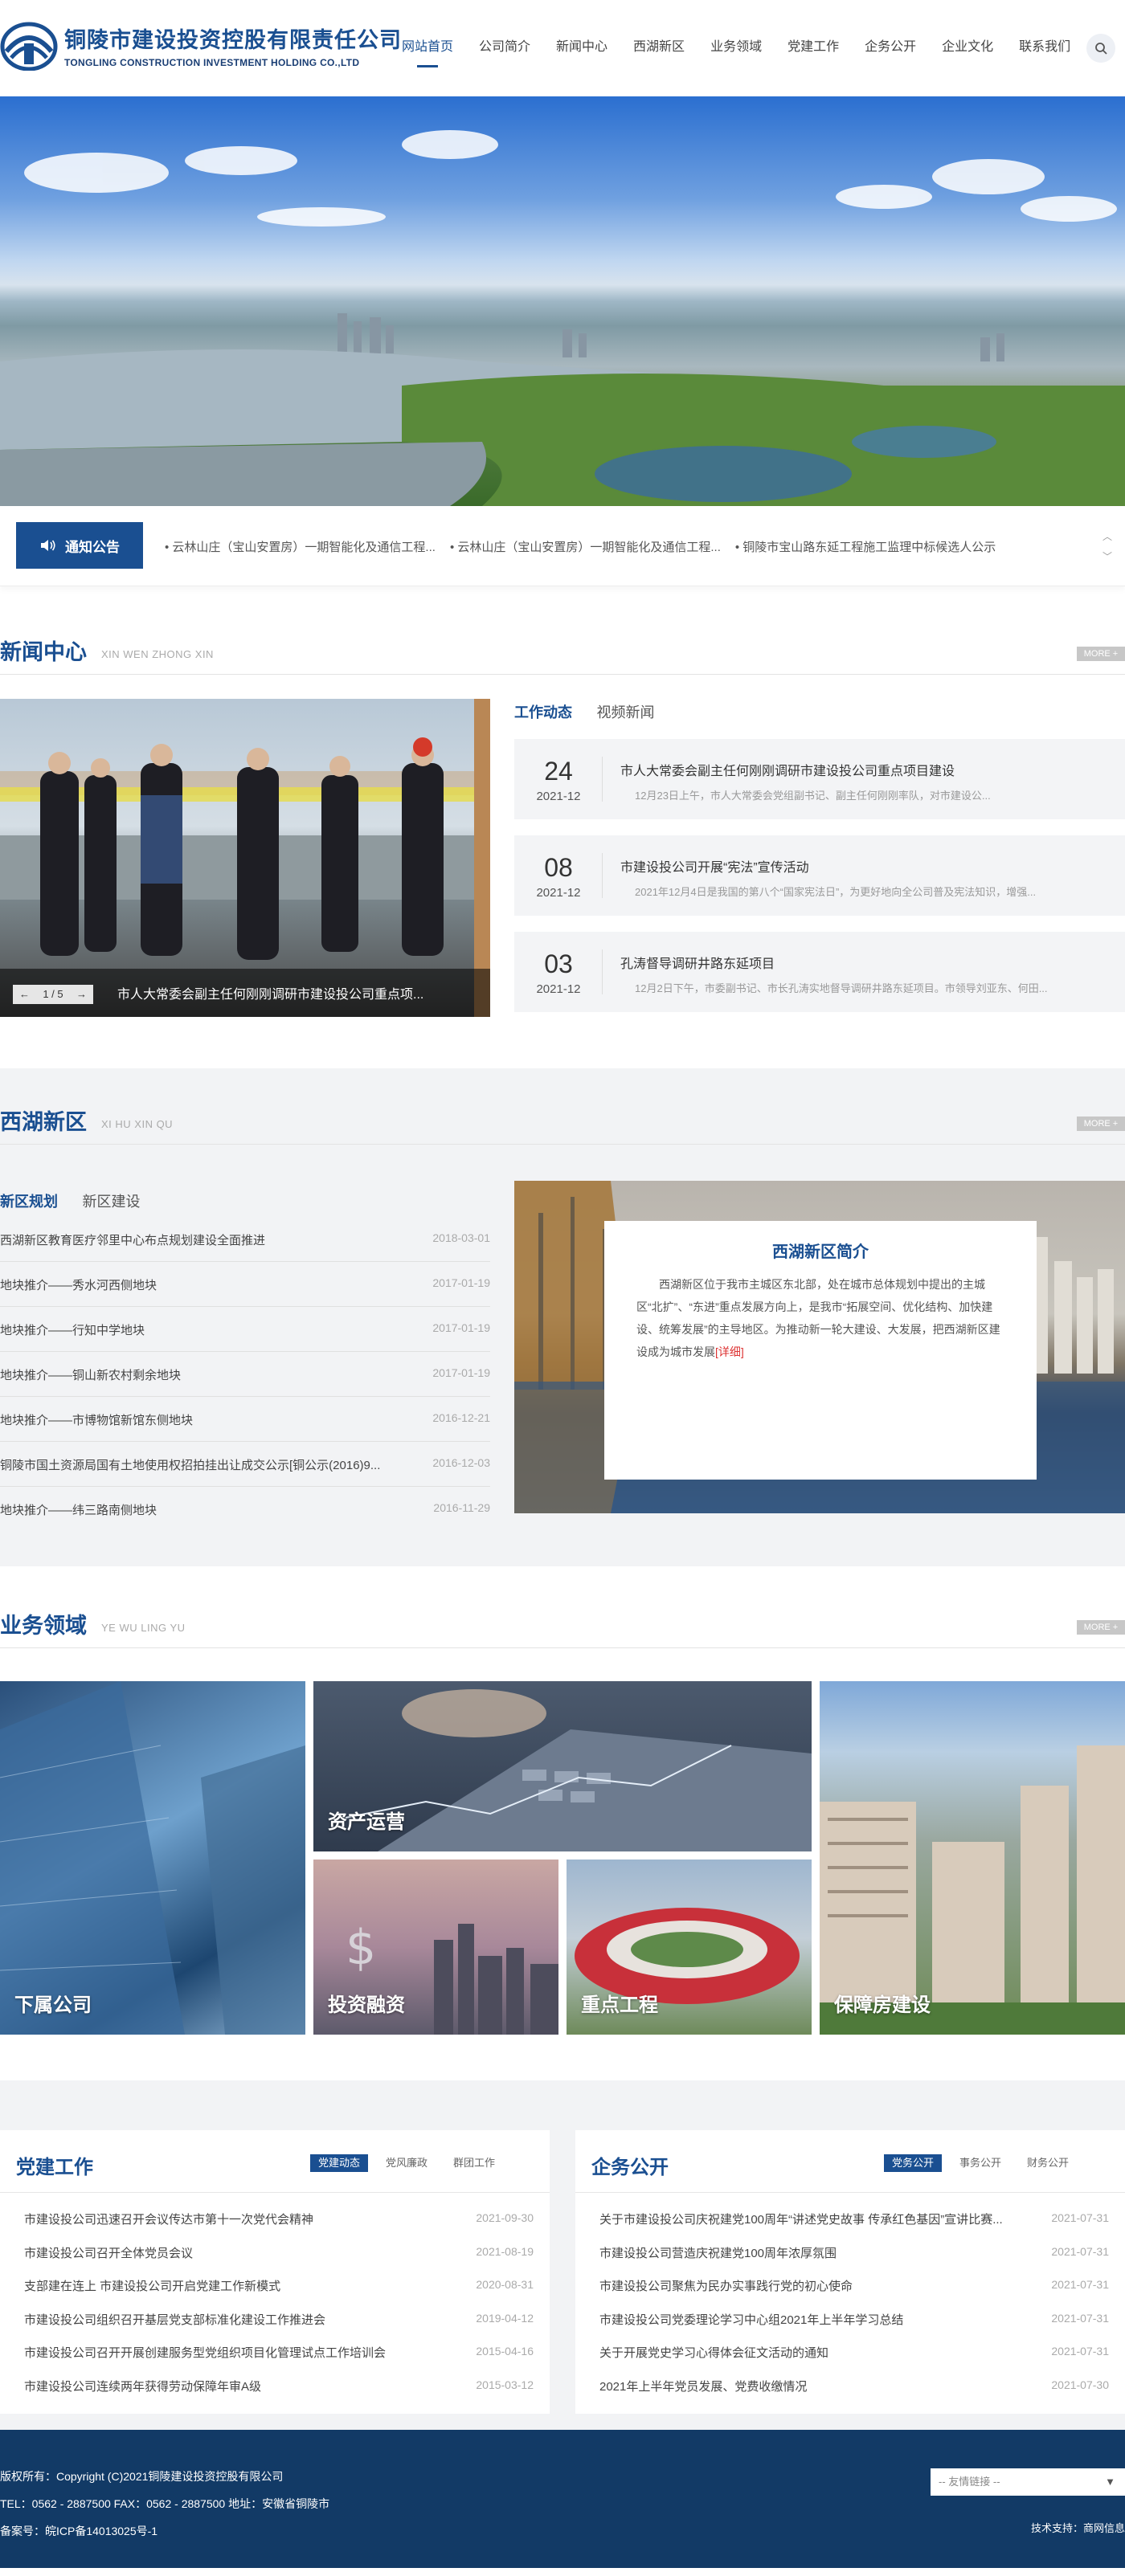 This screenshot has width=1125, height=2576. What do you see at coordinates (275, 2385) in the screenshot?
I see `list-item: 市建设投公司连续两年获得劳动保障年审A级 2015-03-12` at bounding box center [275, 2385].